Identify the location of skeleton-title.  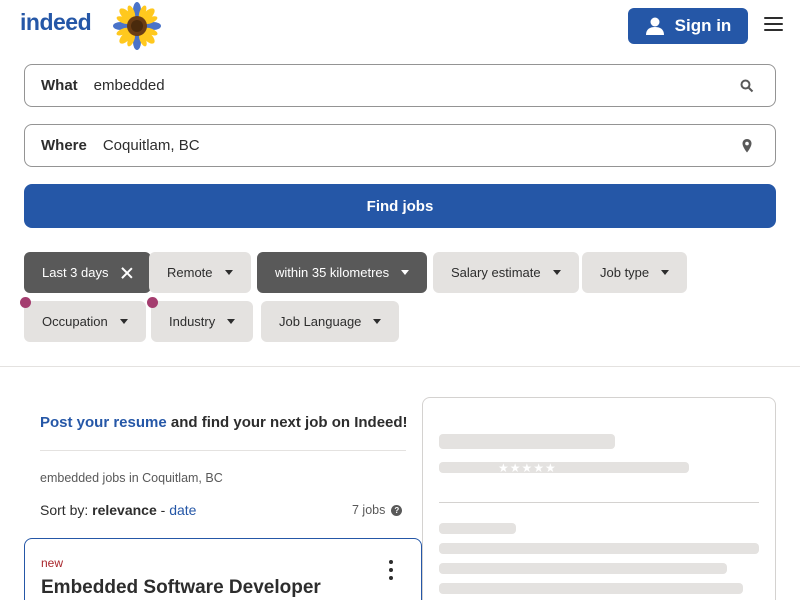
(527, 441).